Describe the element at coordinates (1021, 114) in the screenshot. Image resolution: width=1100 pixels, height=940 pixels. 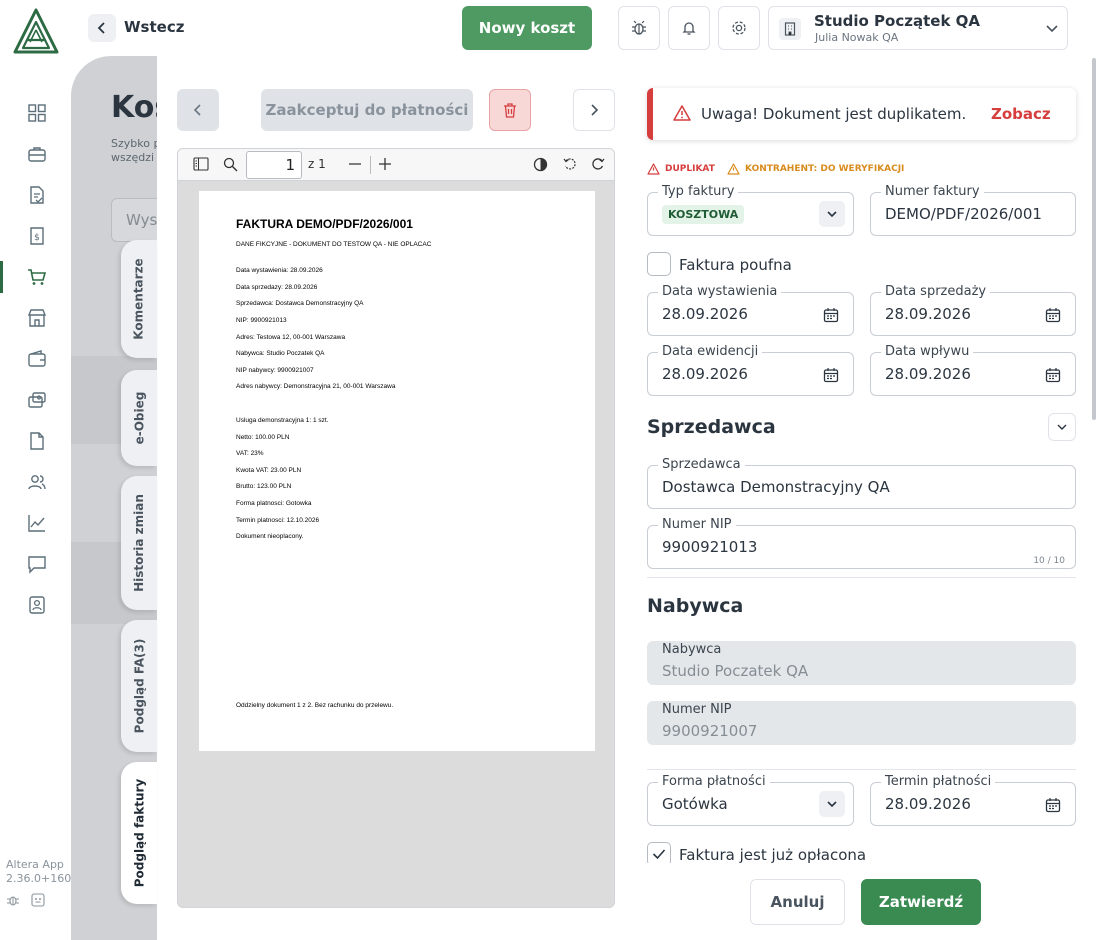
I see `see-duplicate-link: Zobacz` at that location.